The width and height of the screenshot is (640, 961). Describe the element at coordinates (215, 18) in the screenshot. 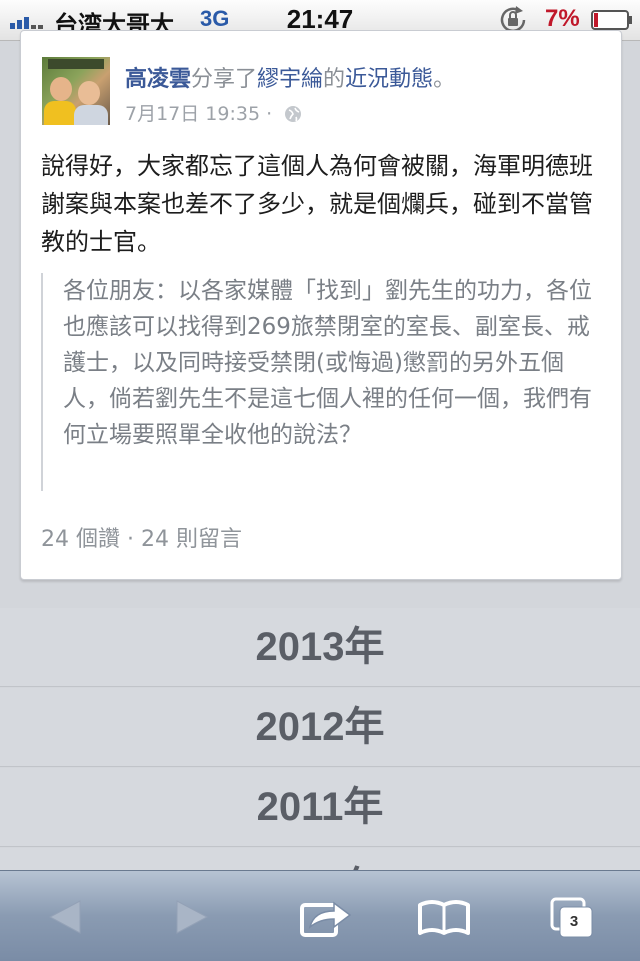

I see `network-type: 3G` at that location.